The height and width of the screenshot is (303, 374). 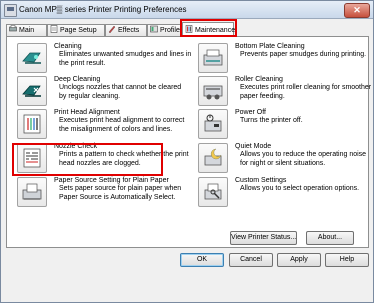 I want to click on quiet-mode-button, so click(x=213, y=158).